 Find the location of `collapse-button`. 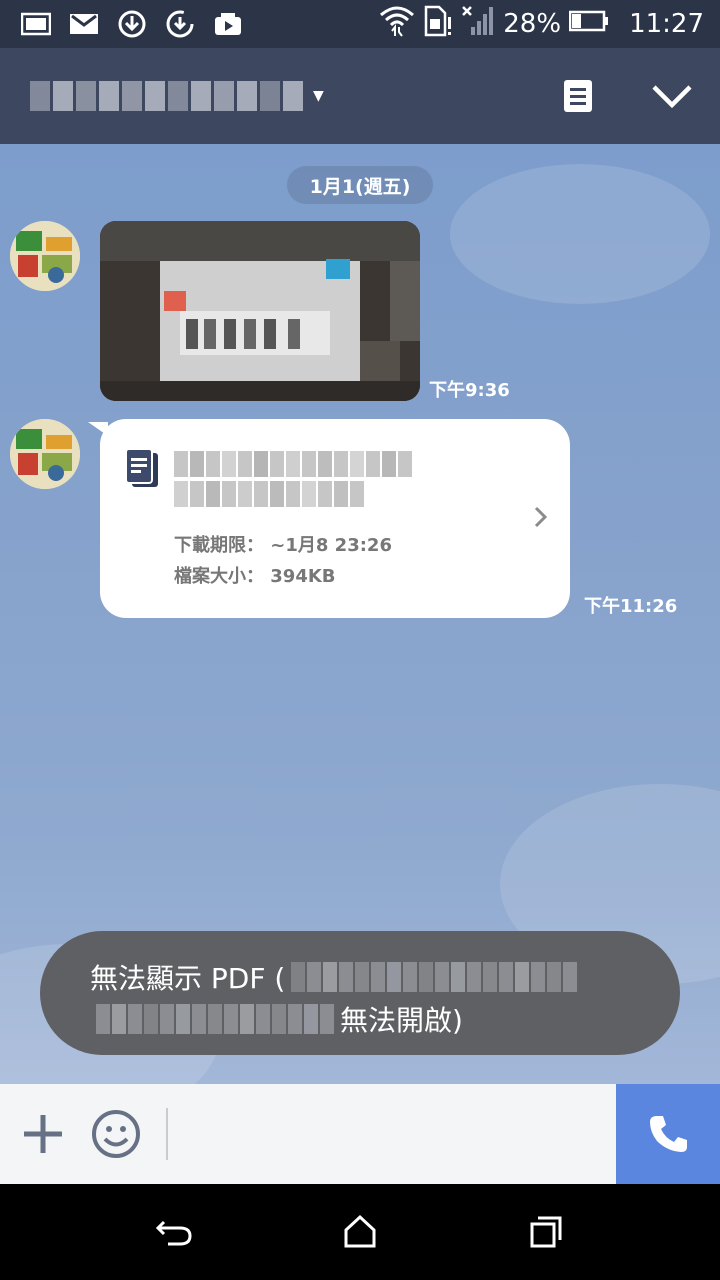

collapse-button is located at coordinates (672, 96).